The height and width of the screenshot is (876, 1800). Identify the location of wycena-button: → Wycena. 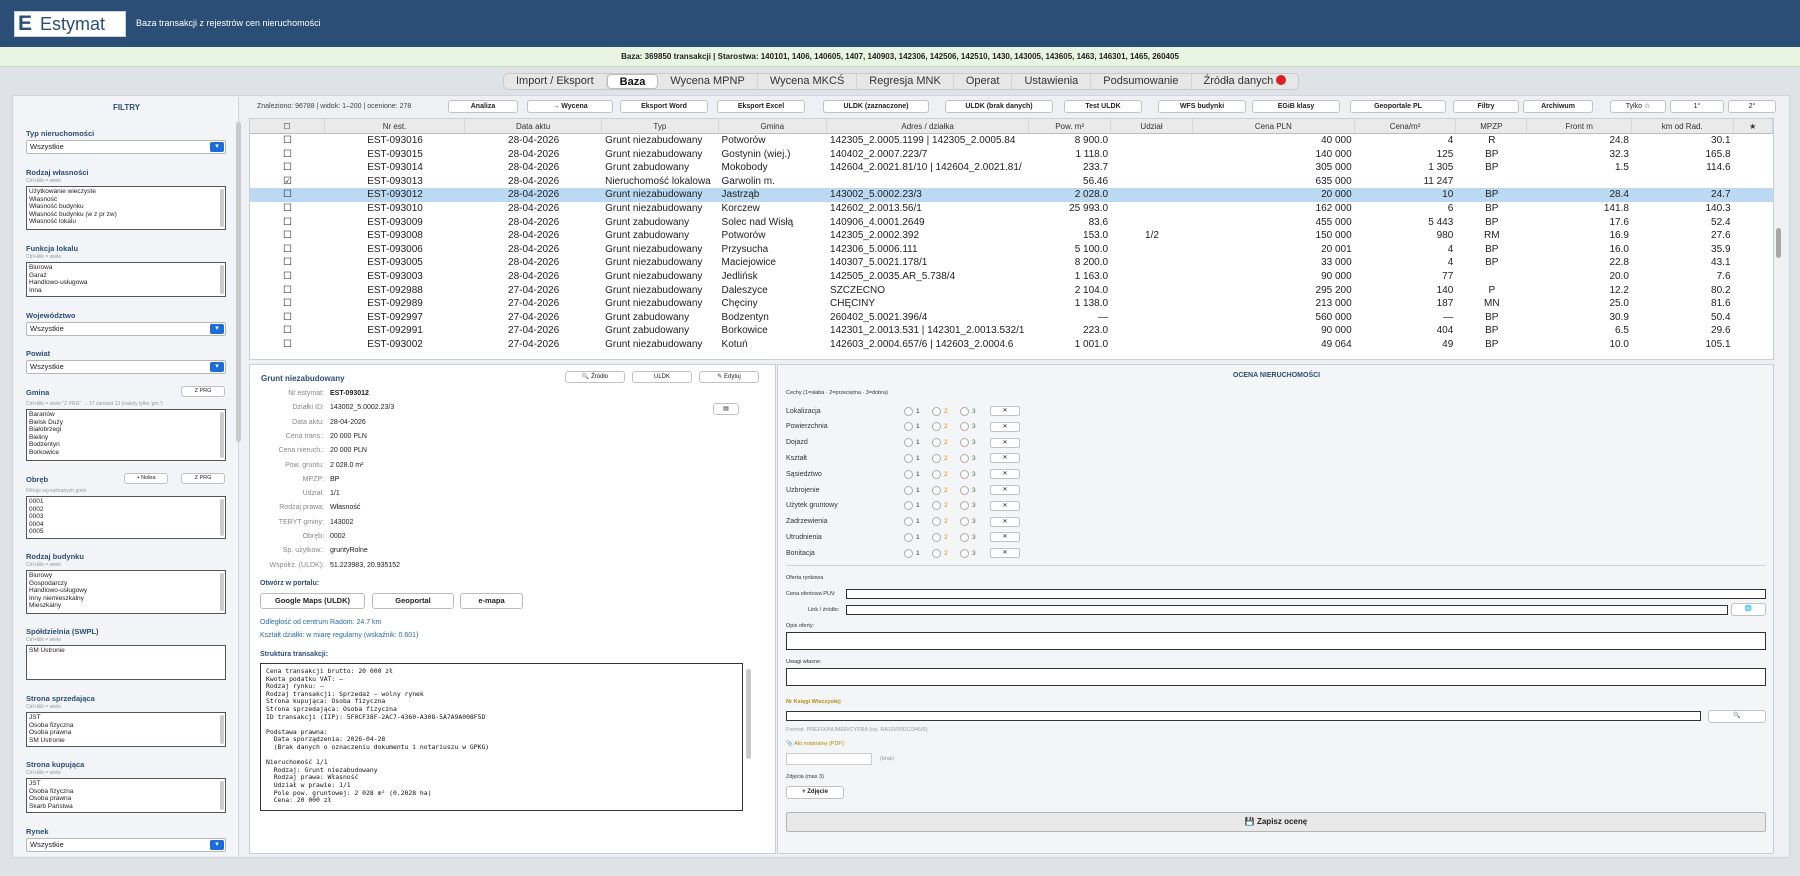
(570, 106).